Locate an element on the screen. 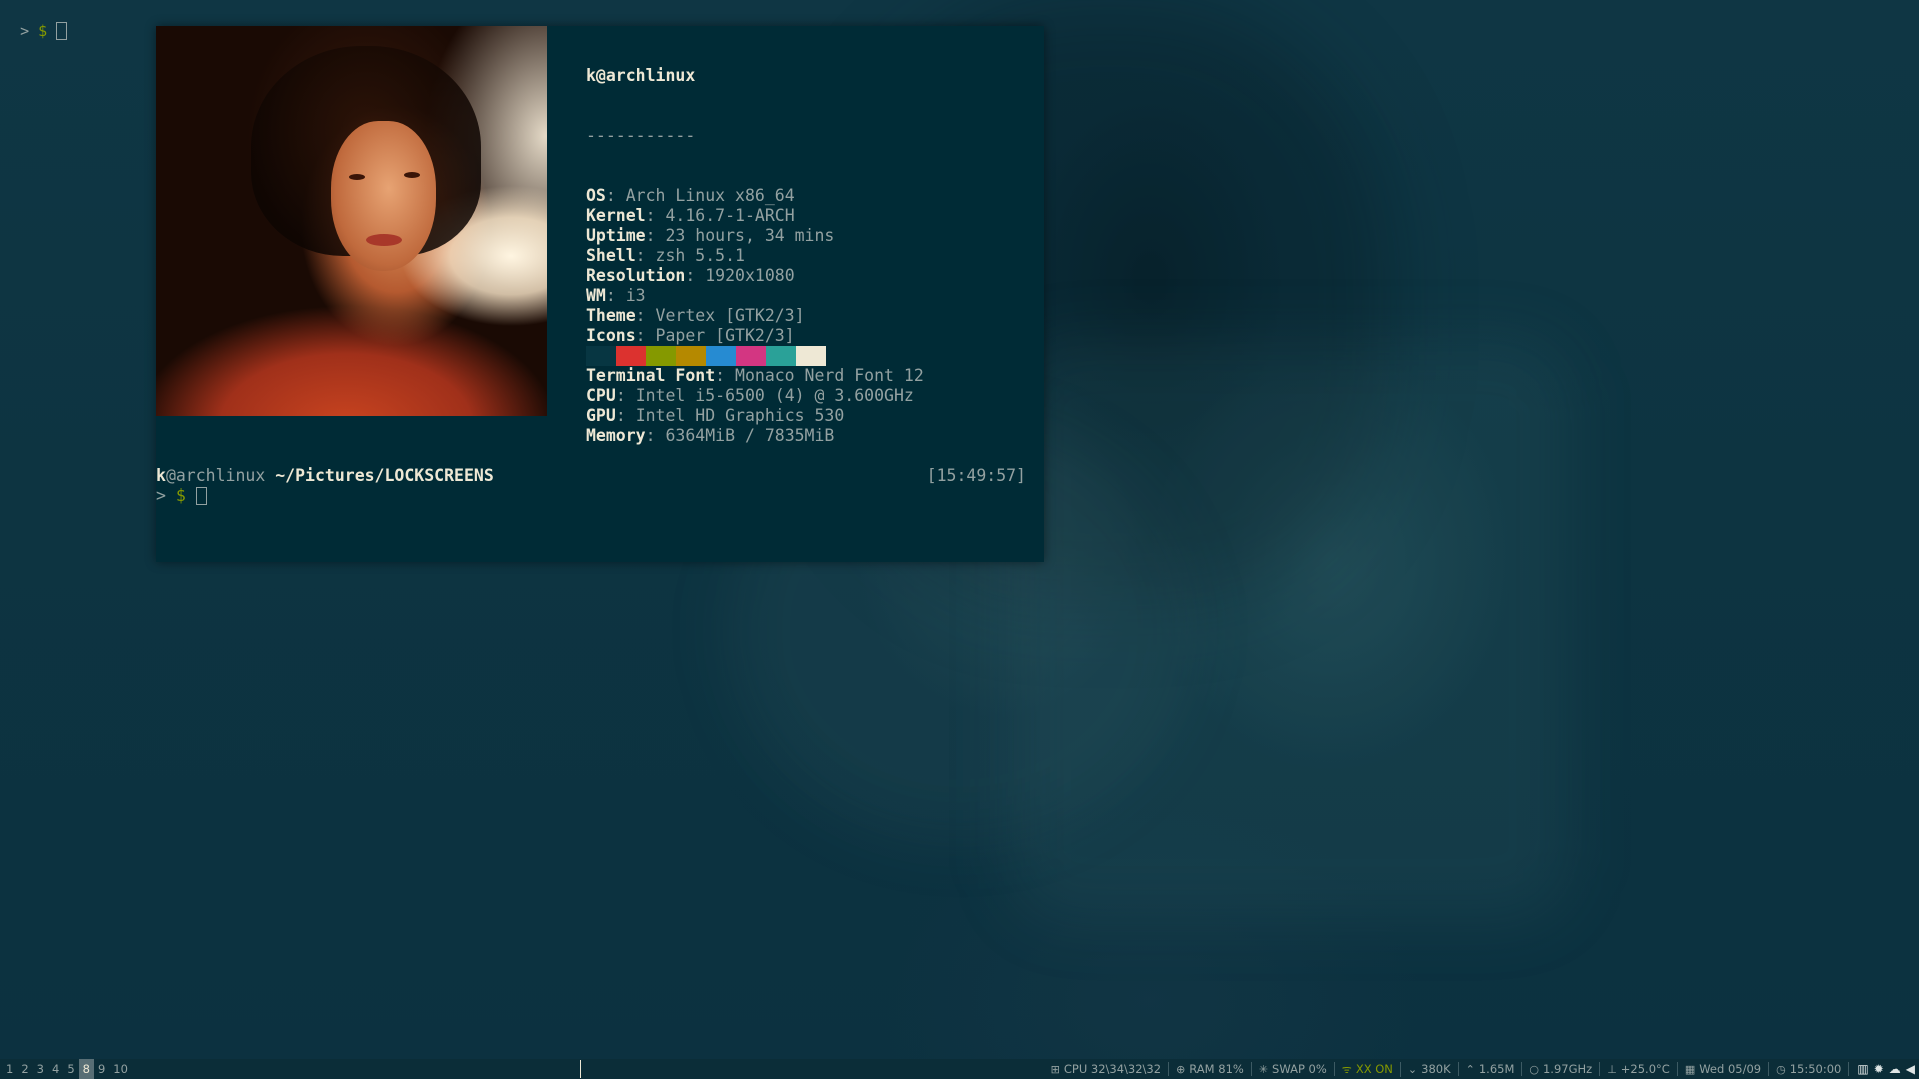  status-block: ᯤ XX ON is located at coordinates (1368, 1069).